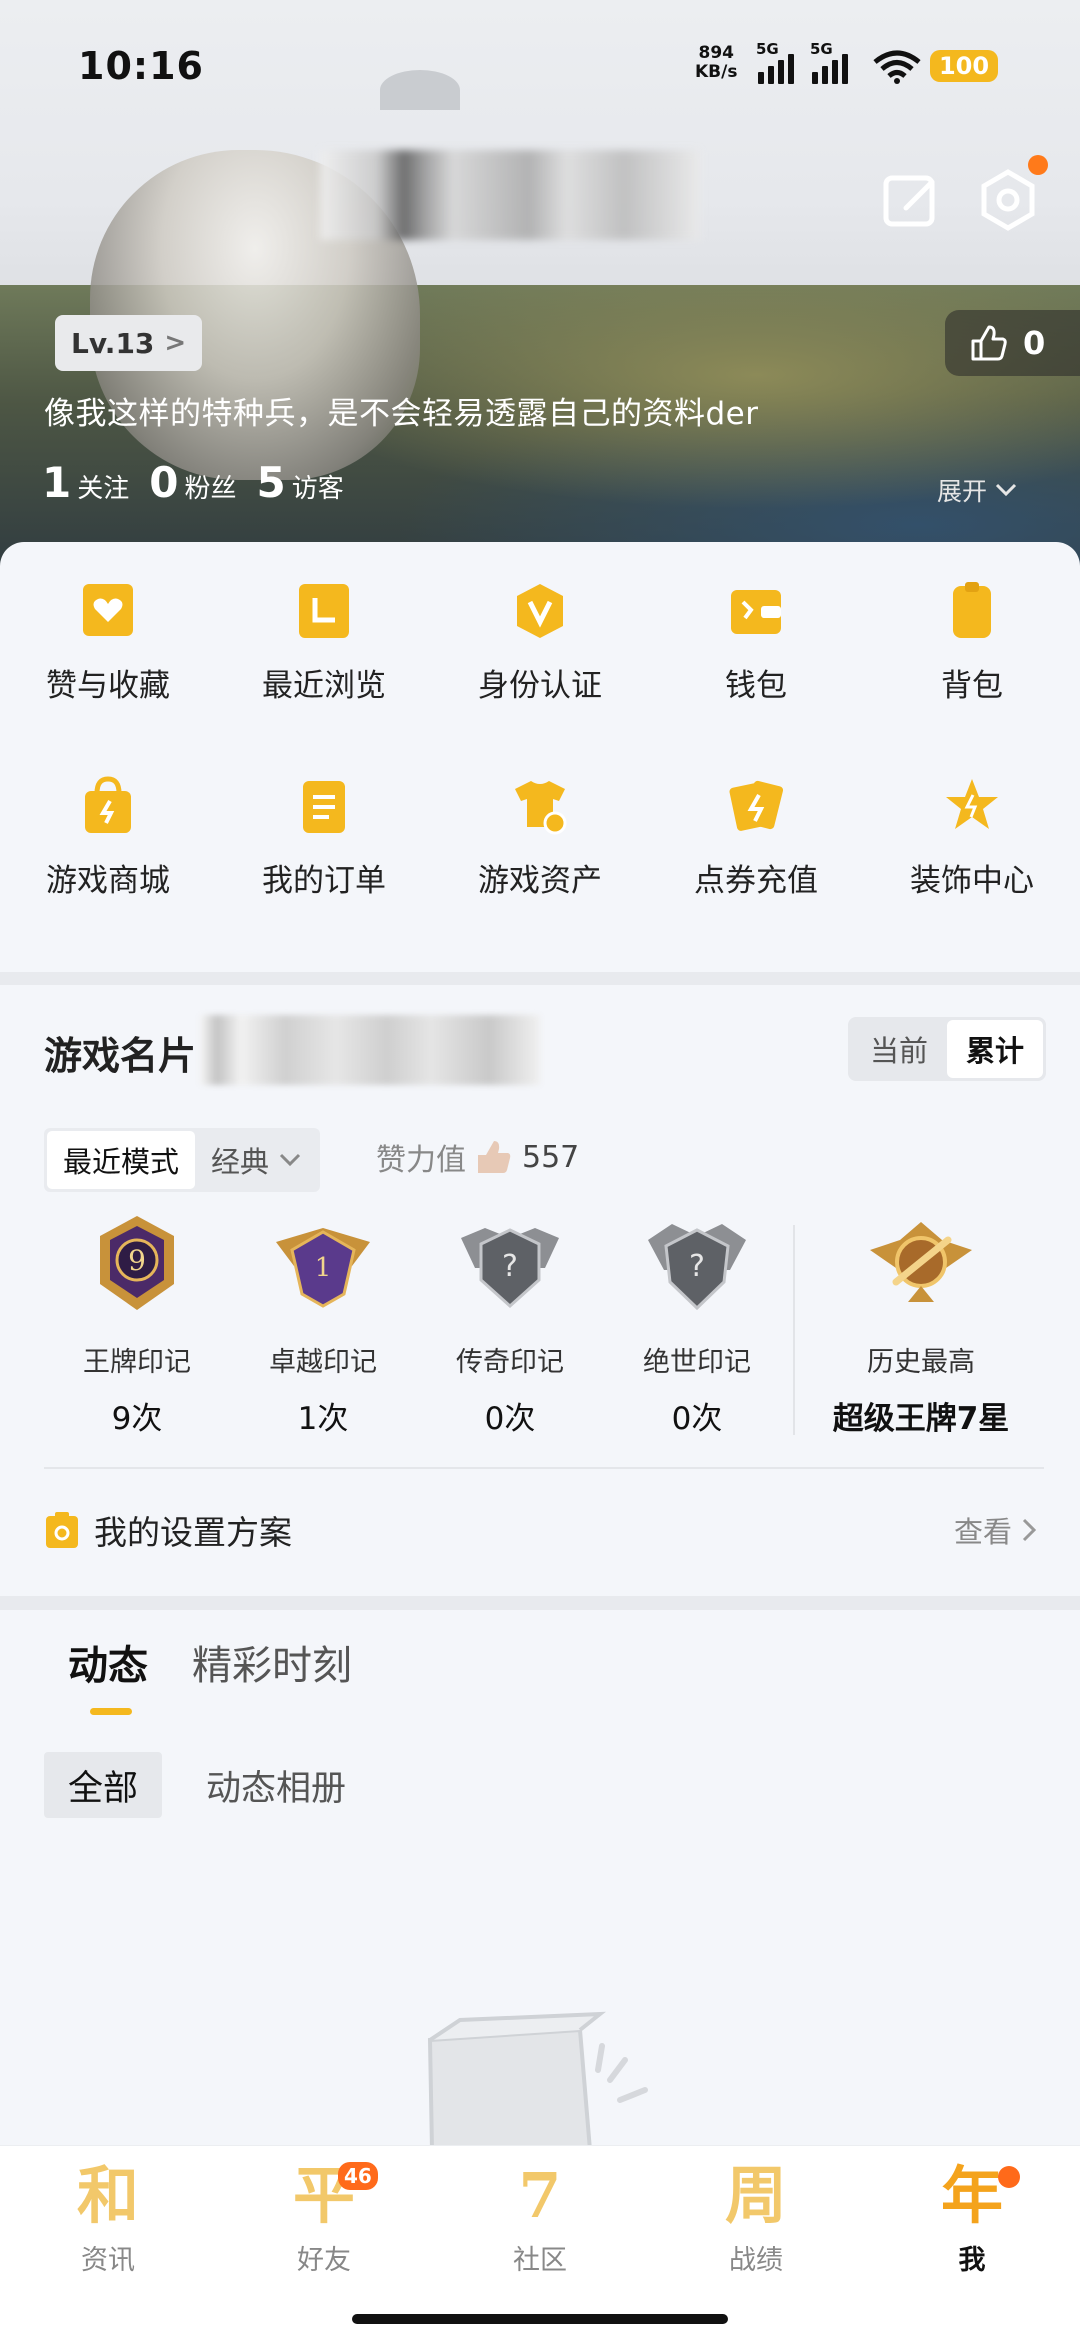  Describe the element at coordinates (912, 200) in the screenshot. I see `edit-icon` at that location.